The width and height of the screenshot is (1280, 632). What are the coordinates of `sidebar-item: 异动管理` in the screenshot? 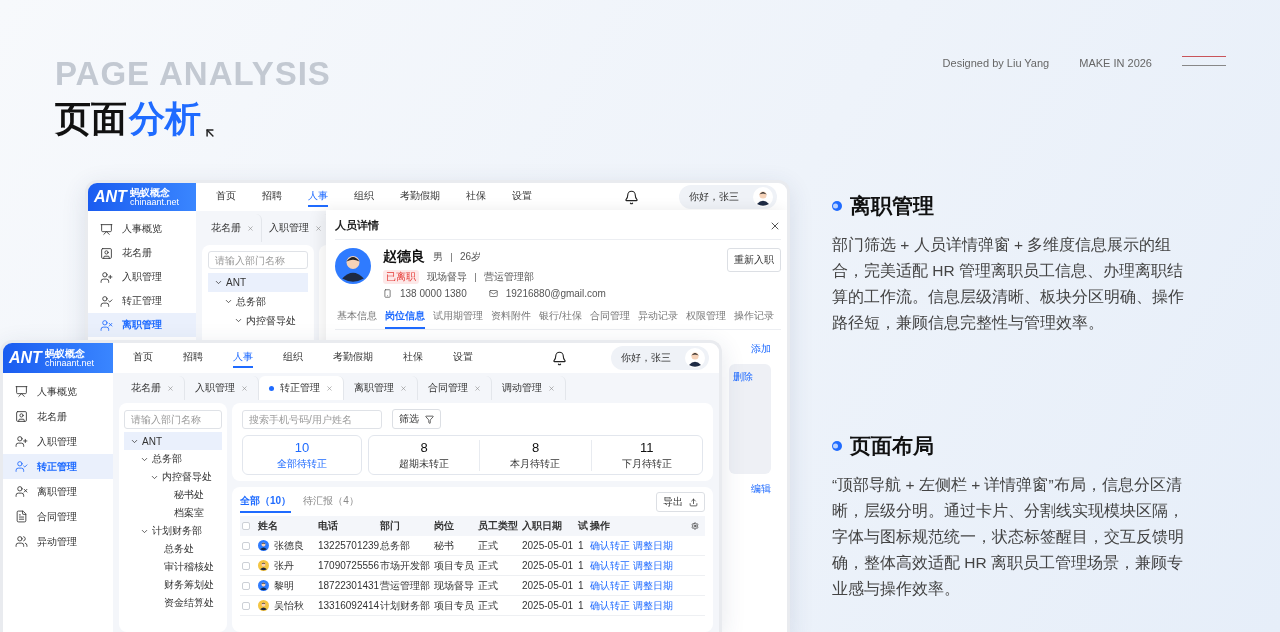 It's located at (58, 541).